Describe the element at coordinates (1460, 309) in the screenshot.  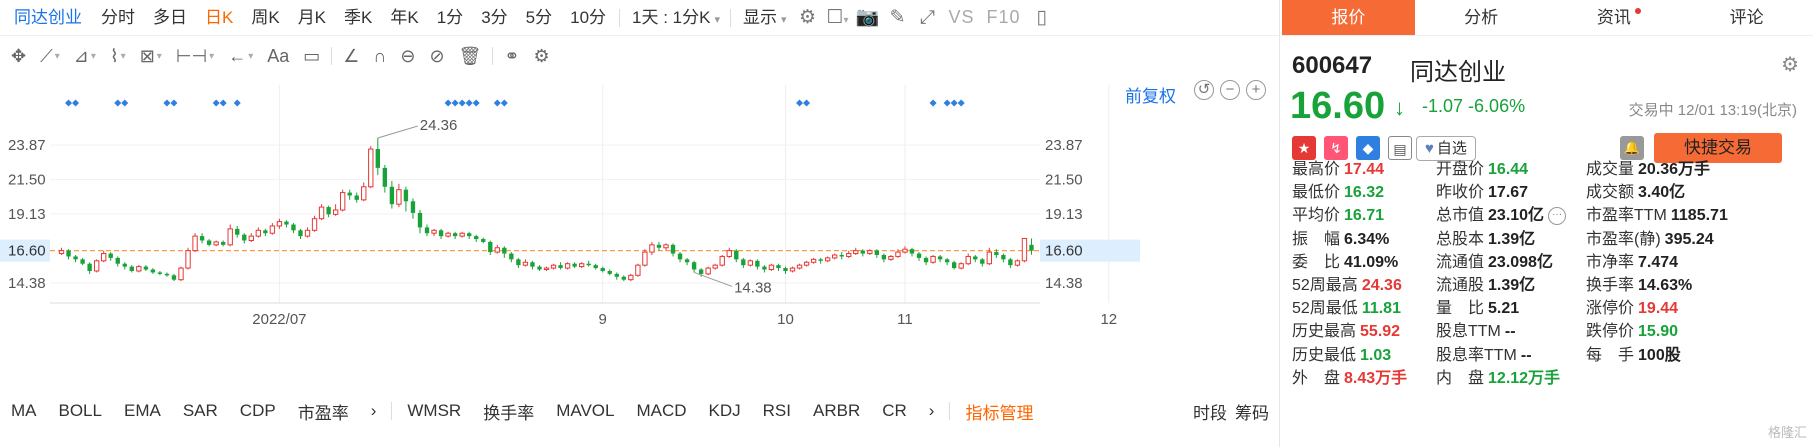
I see `stat-label: 量 比` at that location.